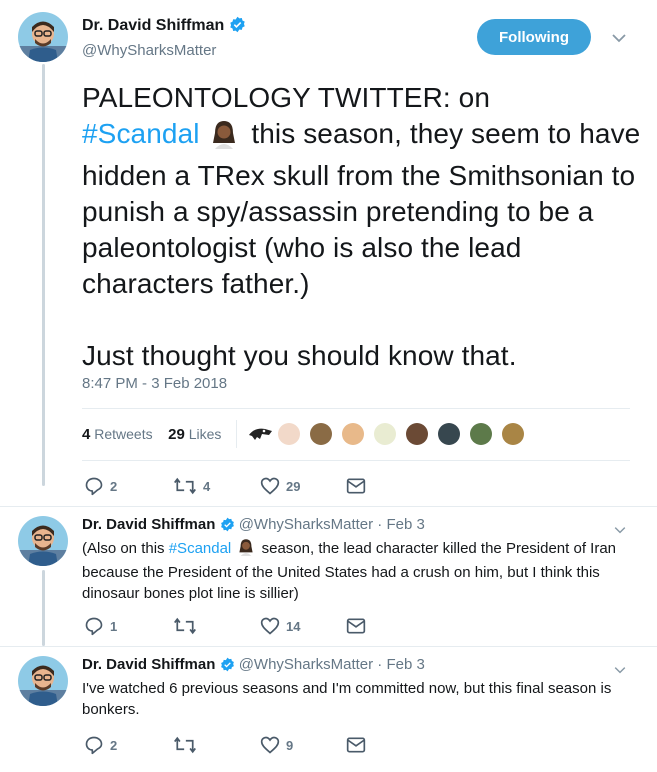 Image resolution: width=657 pixels, height=772 pixels. I want to click on tweet-text-second: Just thought you should know that., so click(299, 355).